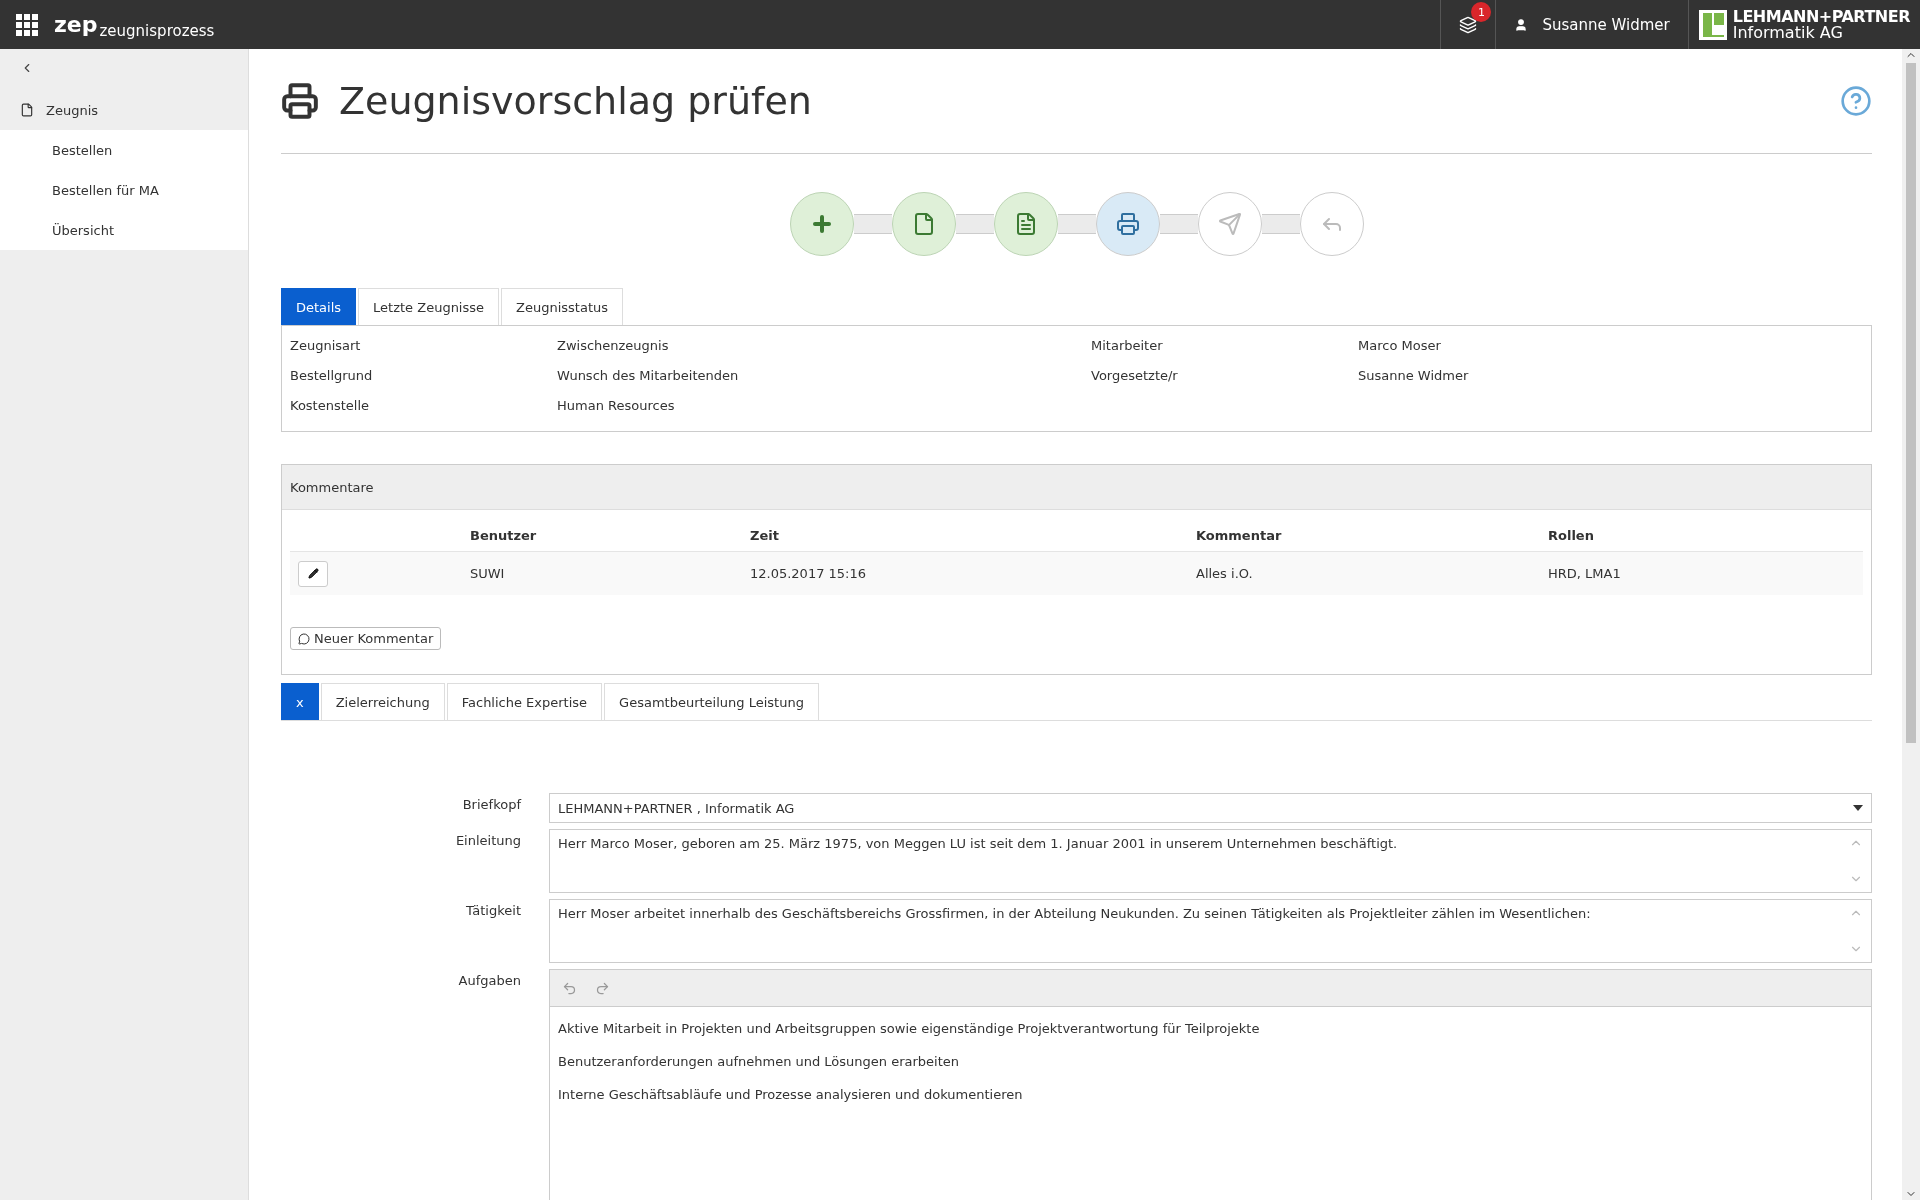  Describe the element at coordinates (1606, 24) in the screenshot. I see `user-name: Susanne Widmer` at that location.